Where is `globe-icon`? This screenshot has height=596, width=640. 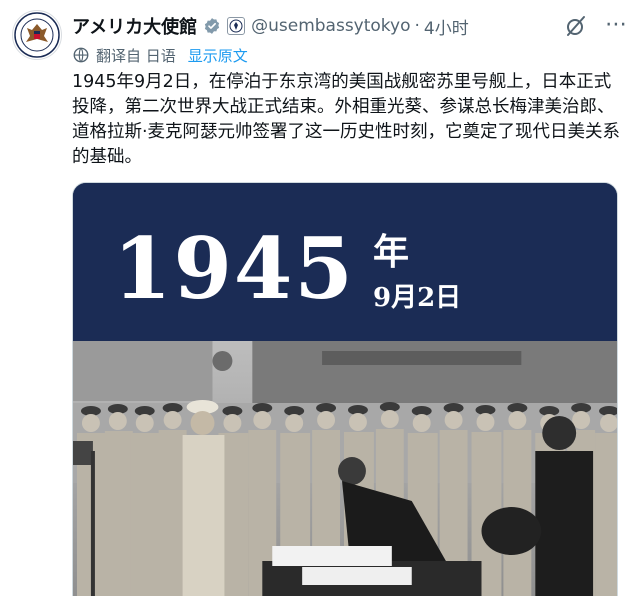
globe-icon is located at coordinates (81, 55).